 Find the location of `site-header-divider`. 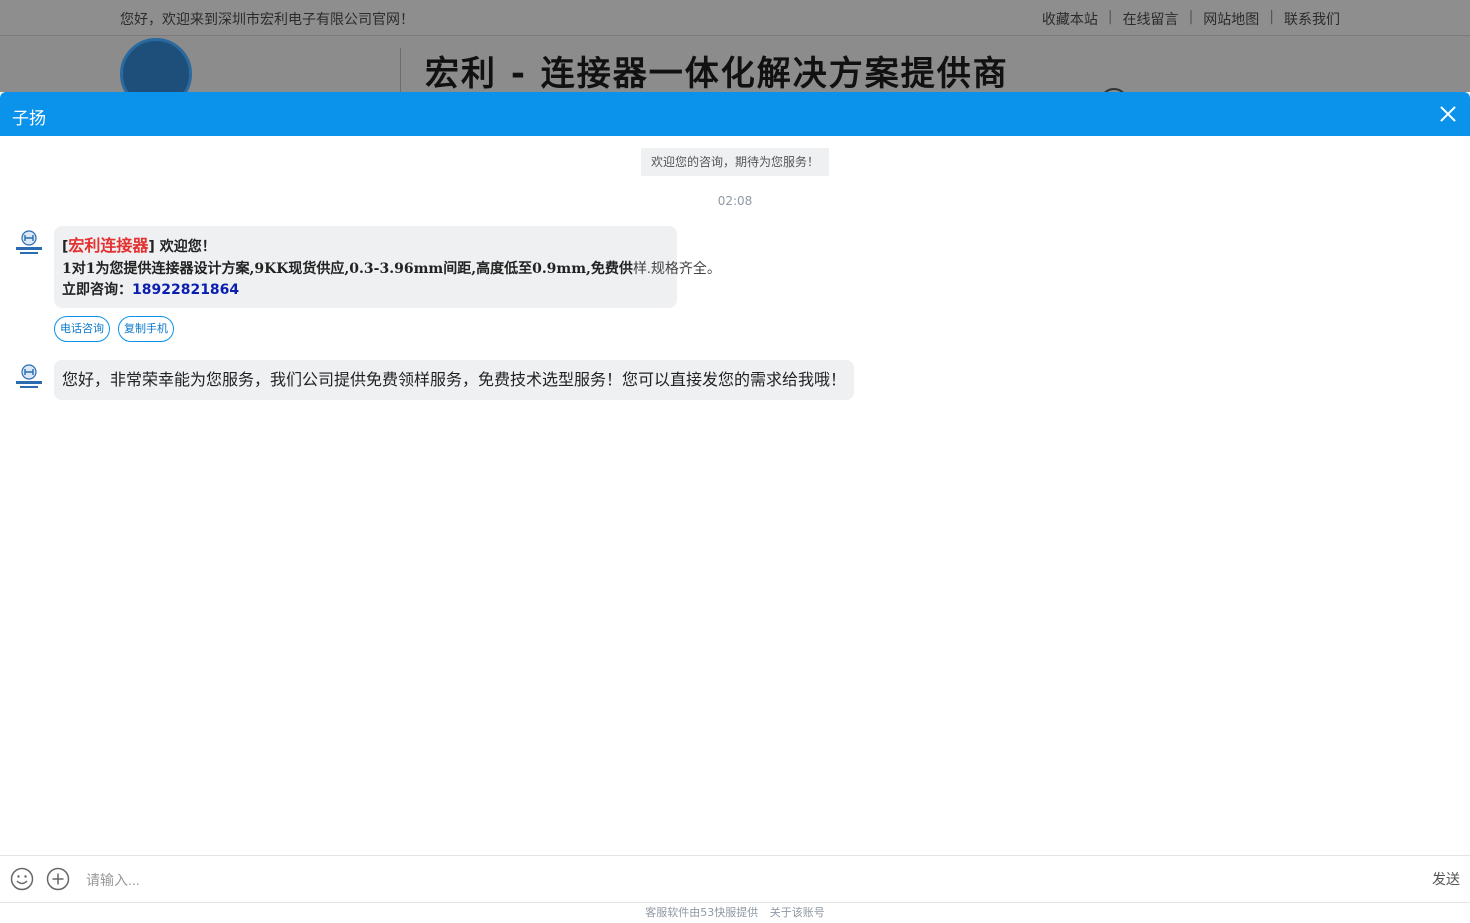

site-header-divider is located at coordinates (400, 70).